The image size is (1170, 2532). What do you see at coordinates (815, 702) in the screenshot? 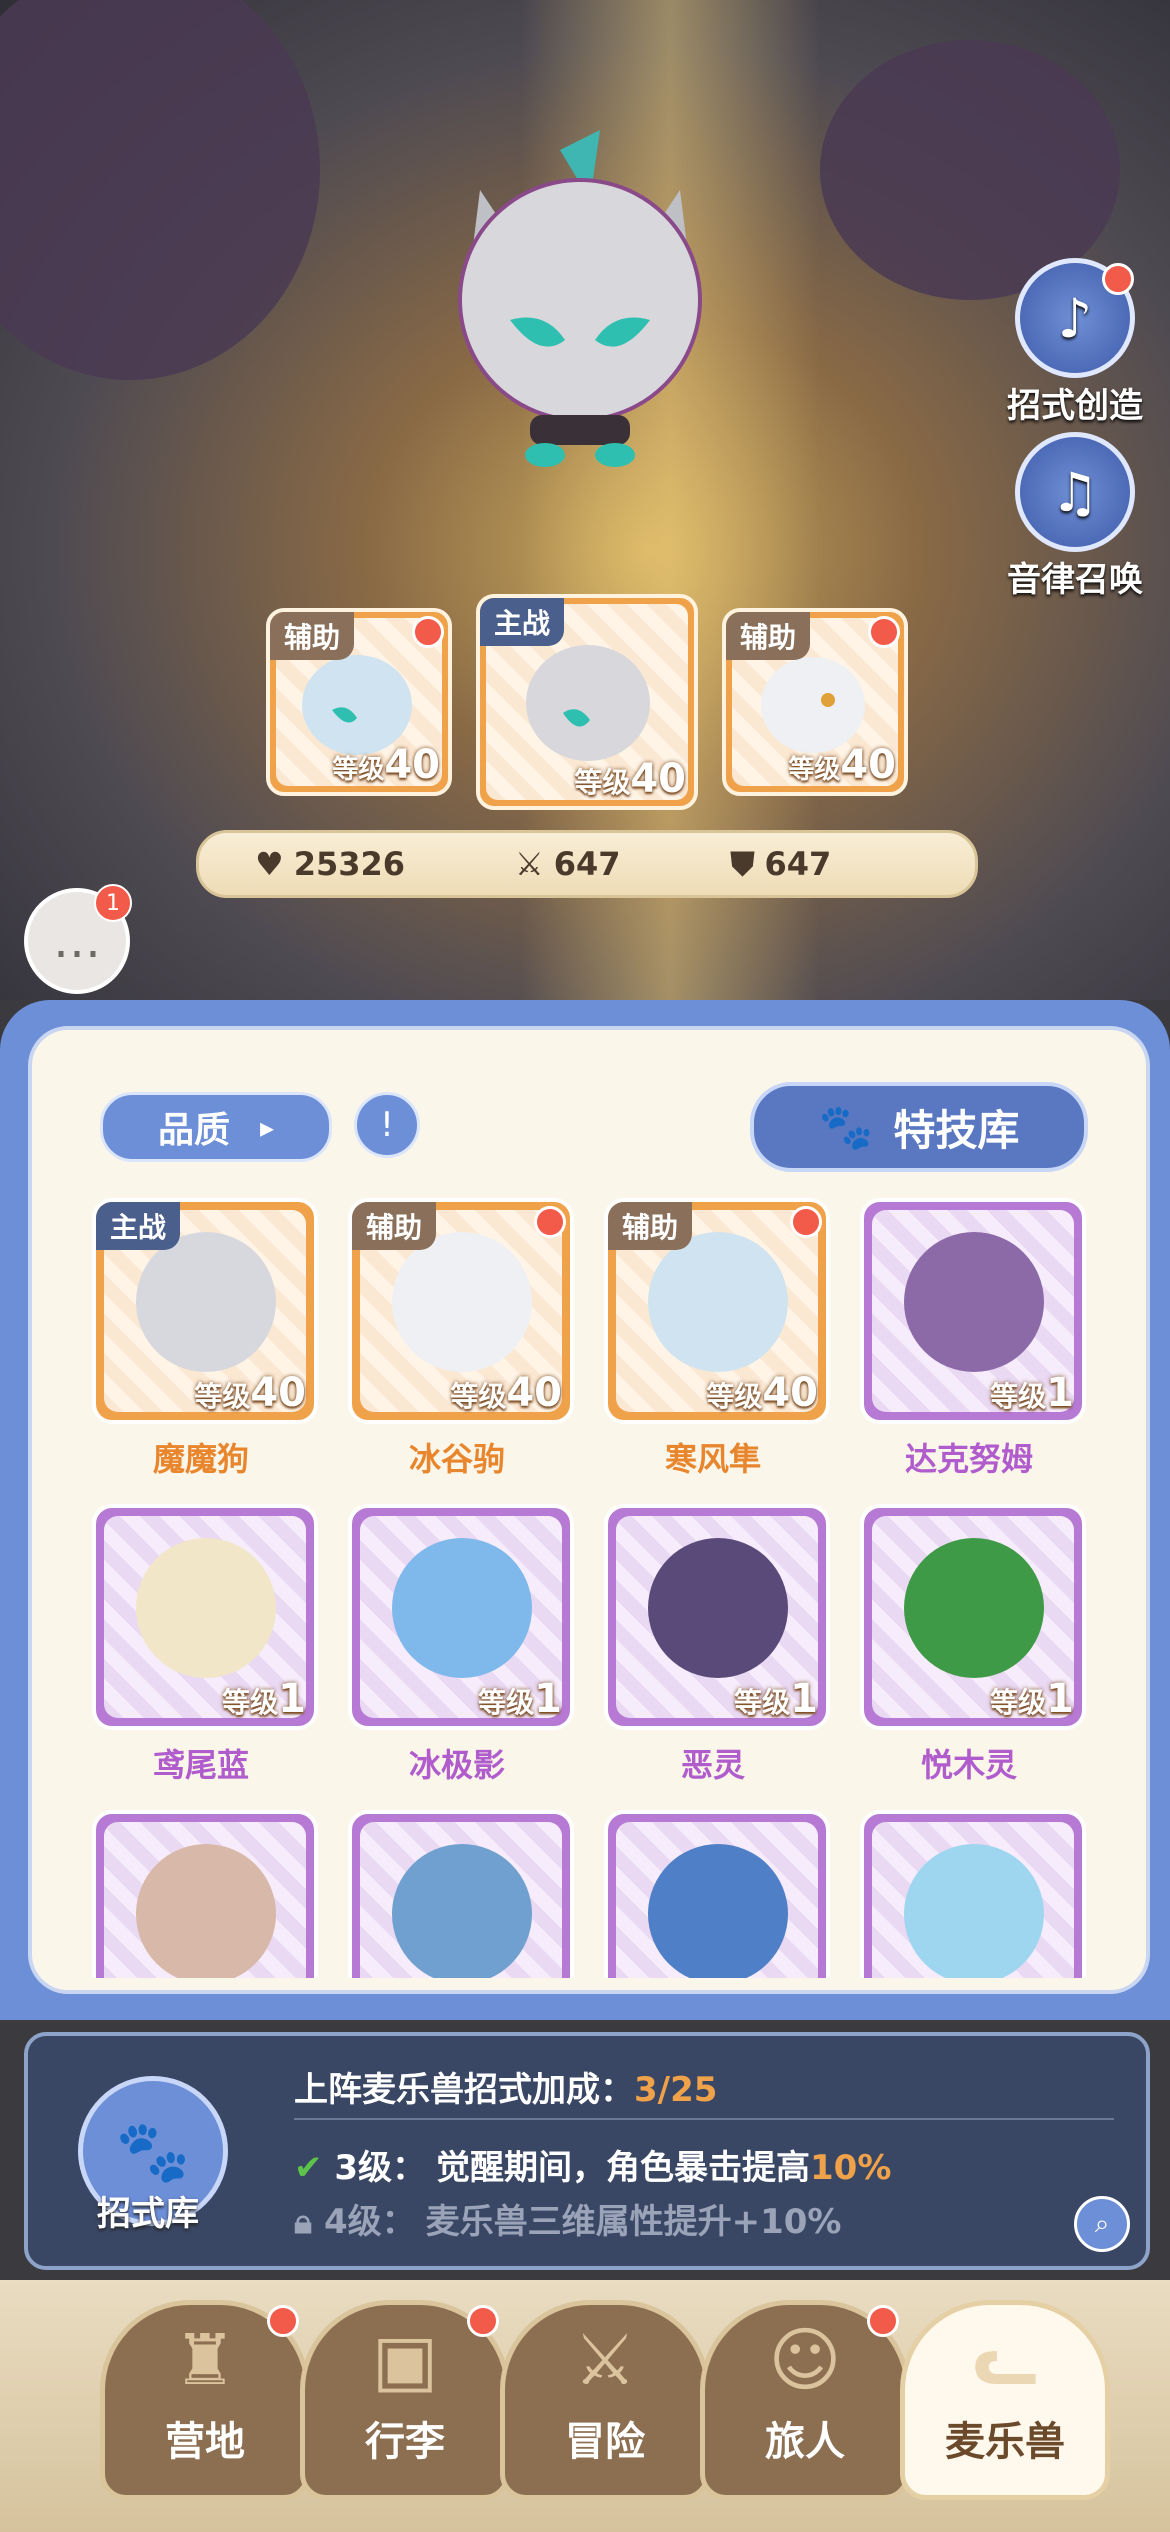
I see `team-slot-support-2: 辅助 等级40` at bounding box center [815, 702].